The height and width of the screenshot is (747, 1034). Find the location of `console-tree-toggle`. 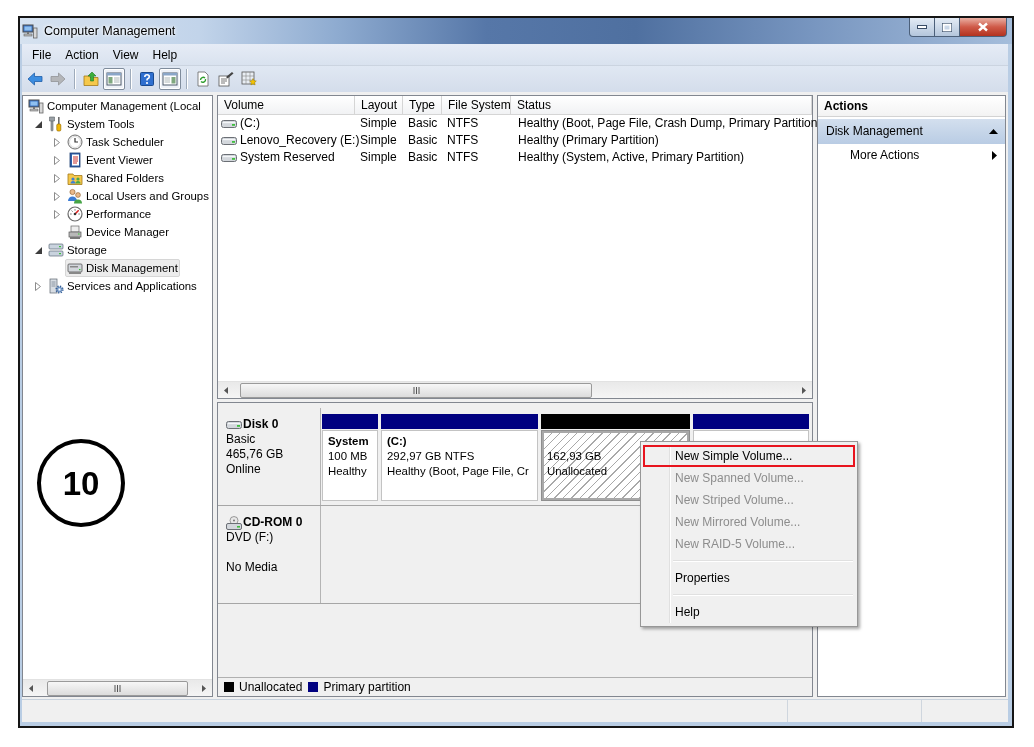

console-tree-toggle is located at coordinates (114, 79).